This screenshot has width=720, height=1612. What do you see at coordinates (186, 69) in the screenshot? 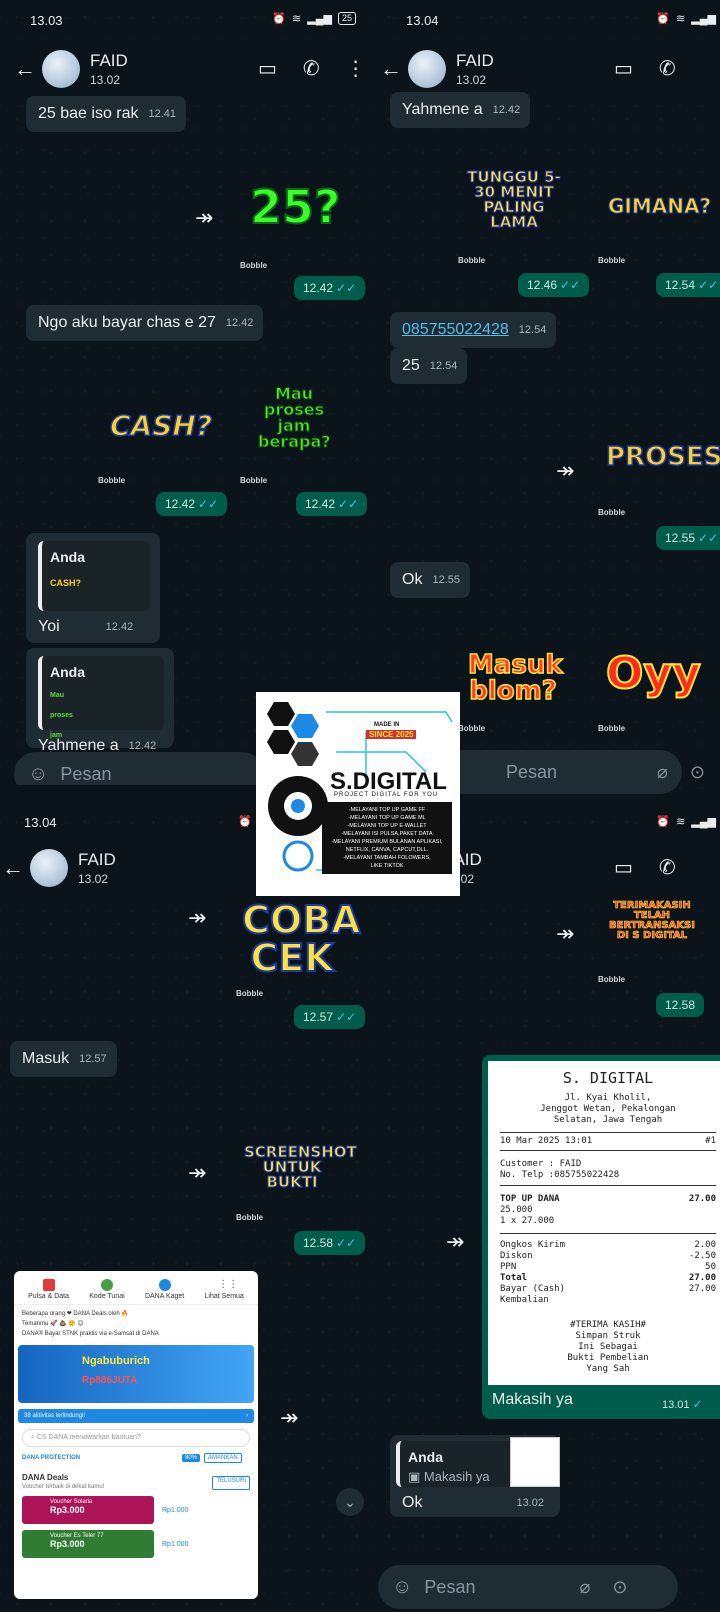
I see `chat-header: ← FAID 13.02 ▭ ✆ ⋮` at bounding box center [186, 69].